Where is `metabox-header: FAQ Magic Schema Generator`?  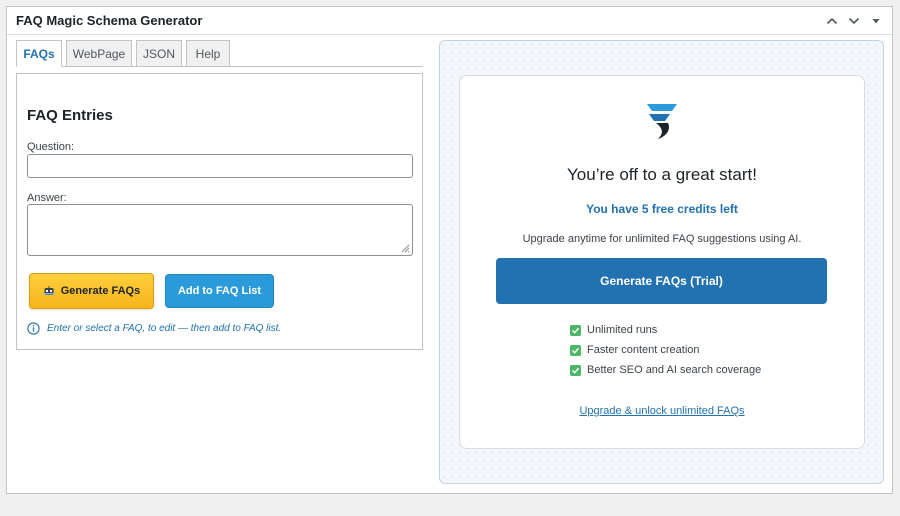
metabox-header: FAQ Magic Schema Generator is located at coordinates (449, 21).